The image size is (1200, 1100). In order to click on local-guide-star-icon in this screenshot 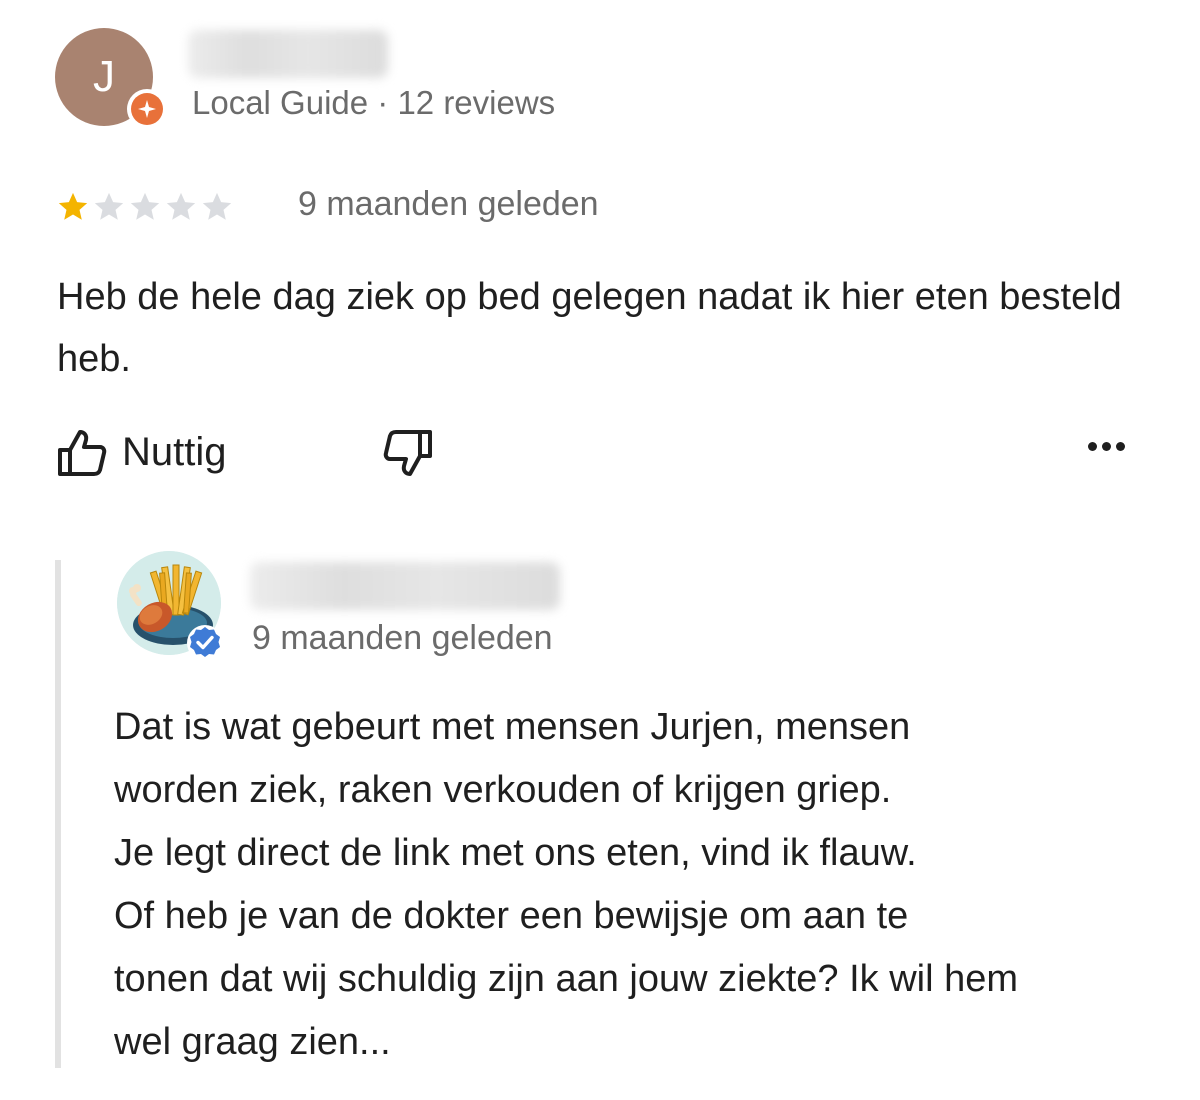, I will do `click(147, 109)`.